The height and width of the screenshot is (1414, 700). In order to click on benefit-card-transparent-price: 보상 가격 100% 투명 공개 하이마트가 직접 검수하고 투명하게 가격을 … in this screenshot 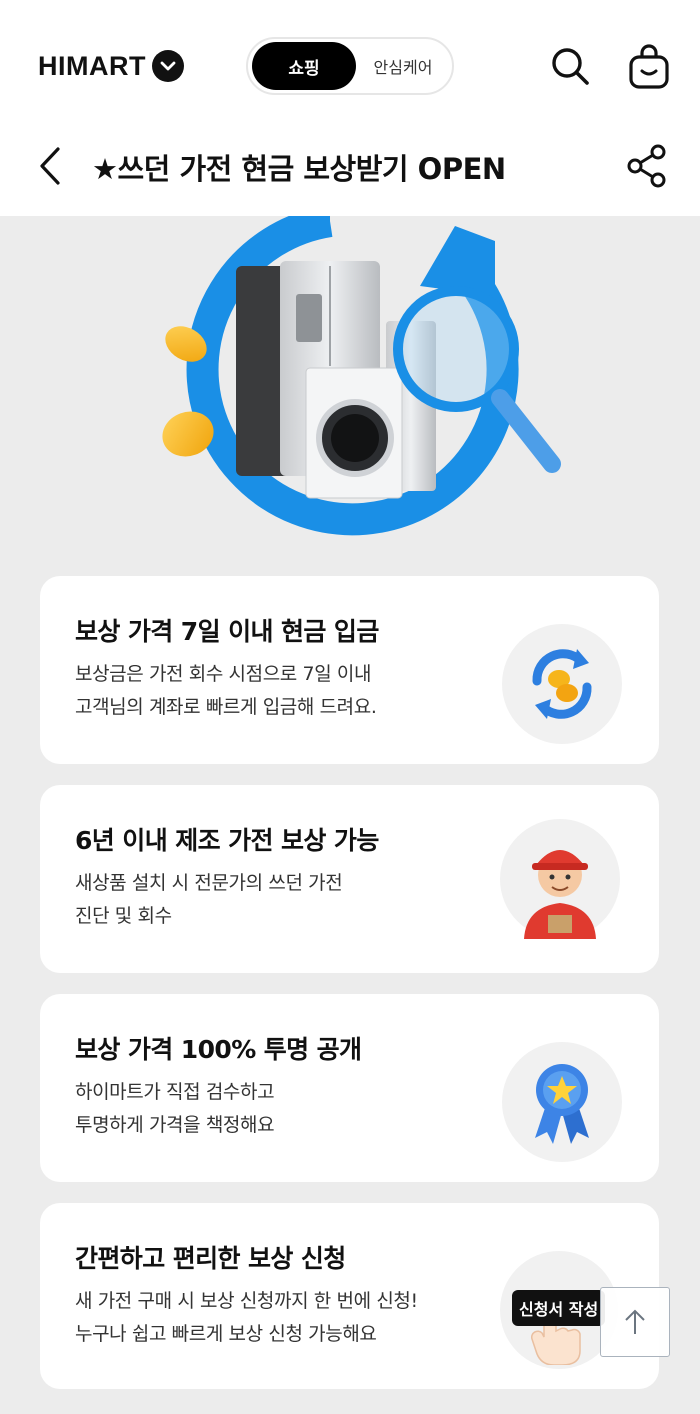, I will do `click(349, 1088)`.